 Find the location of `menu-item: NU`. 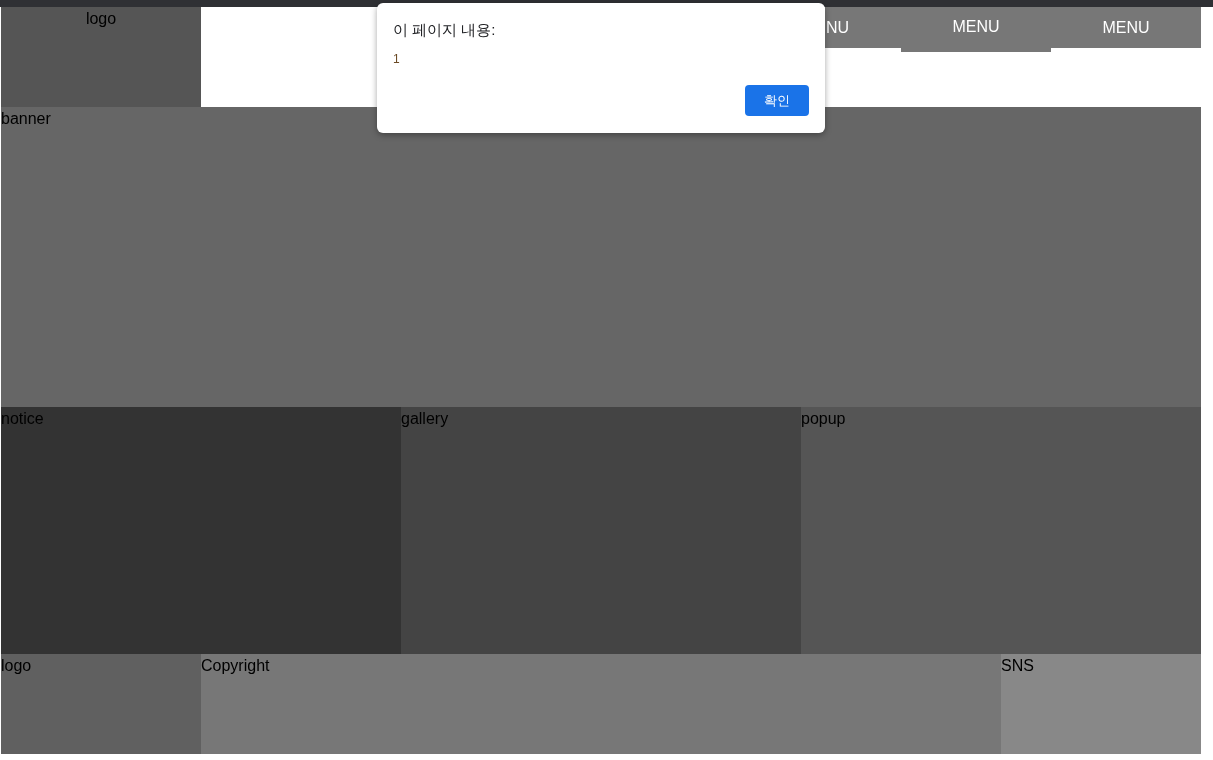

menu-item: NU is located at coordinates (863, 27).